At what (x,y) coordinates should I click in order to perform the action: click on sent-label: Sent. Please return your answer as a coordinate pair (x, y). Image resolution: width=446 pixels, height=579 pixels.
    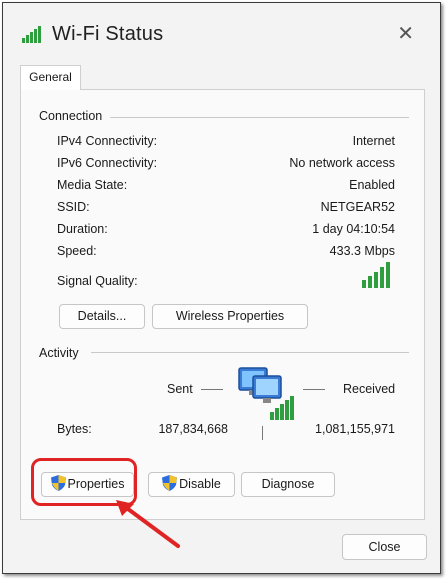
    Looking at the image, I should click on (180, 389).